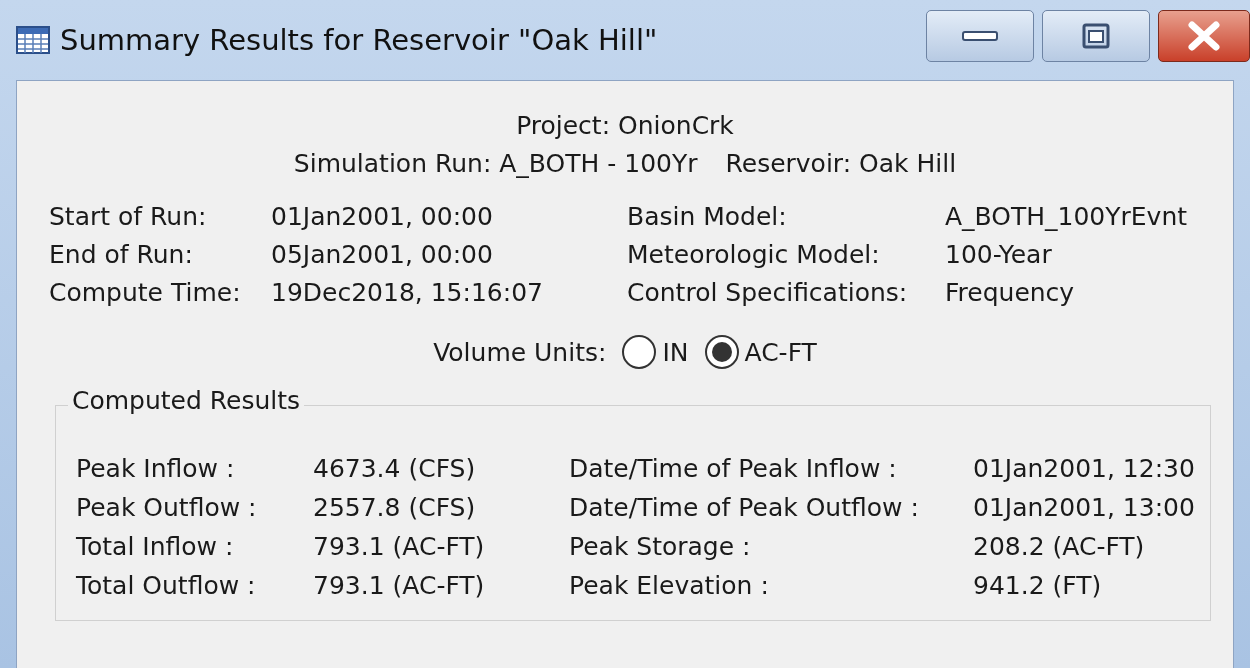 Image resolution: width=1250 pixels, height=668 pixels. What do you see at coordinates (156, 469) in the screenshot?
I see `result-label: Peak Inflow :` at bounding box center [156, 469].